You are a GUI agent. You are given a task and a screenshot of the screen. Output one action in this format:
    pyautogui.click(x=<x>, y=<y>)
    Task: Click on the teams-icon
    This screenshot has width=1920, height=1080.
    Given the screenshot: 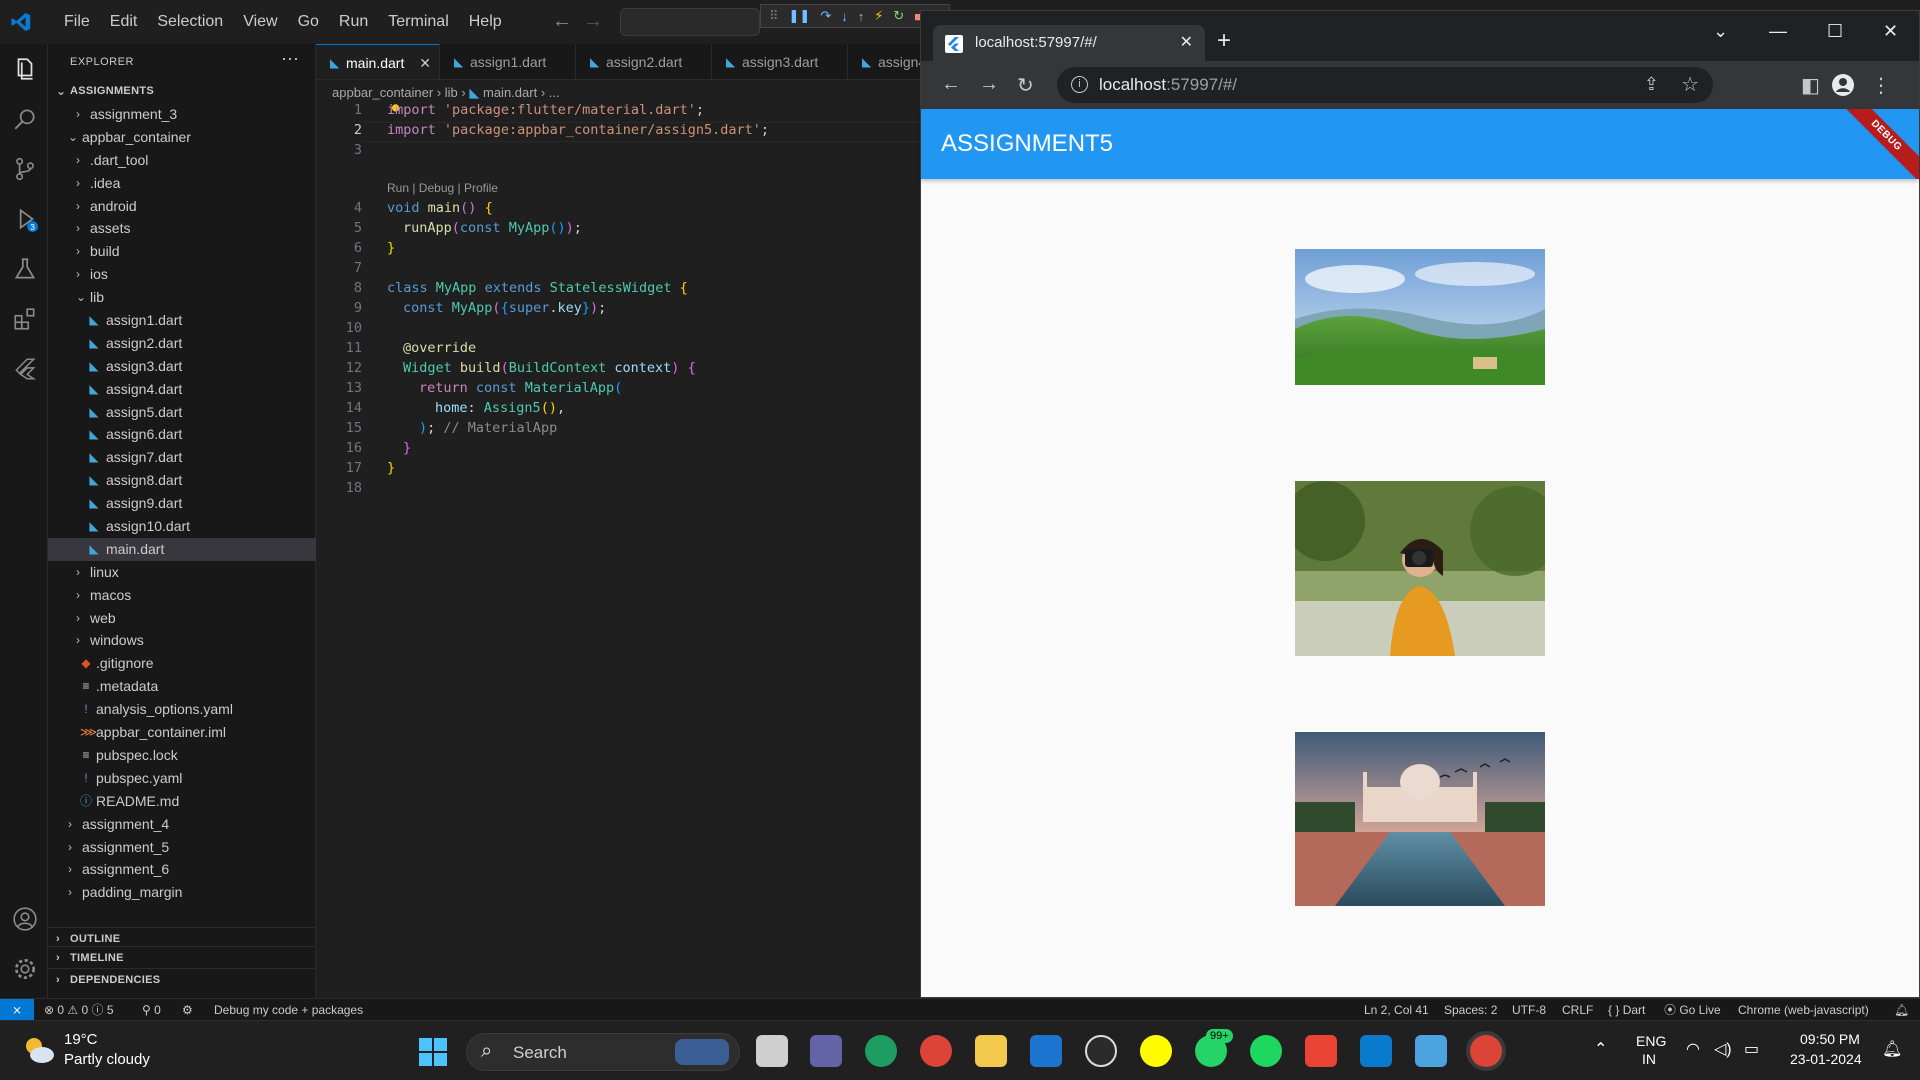 What is the action you would take?
    pyautogui.click(x=826, y=1051)
    